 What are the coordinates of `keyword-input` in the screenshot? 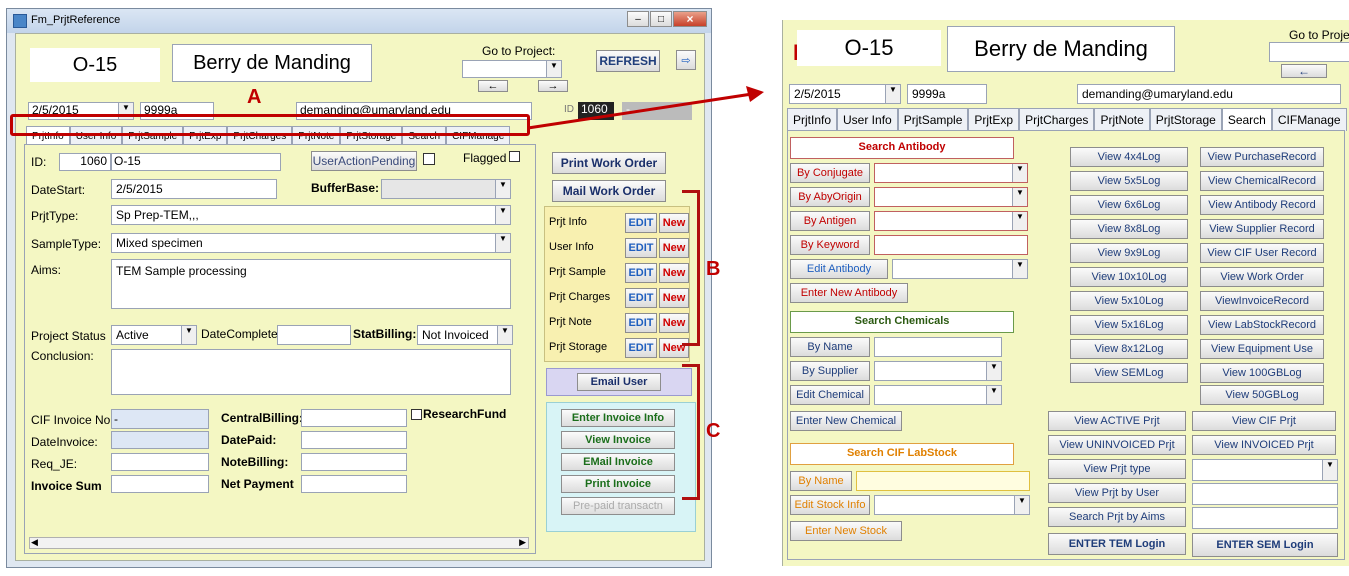 It's located at (951, 245).